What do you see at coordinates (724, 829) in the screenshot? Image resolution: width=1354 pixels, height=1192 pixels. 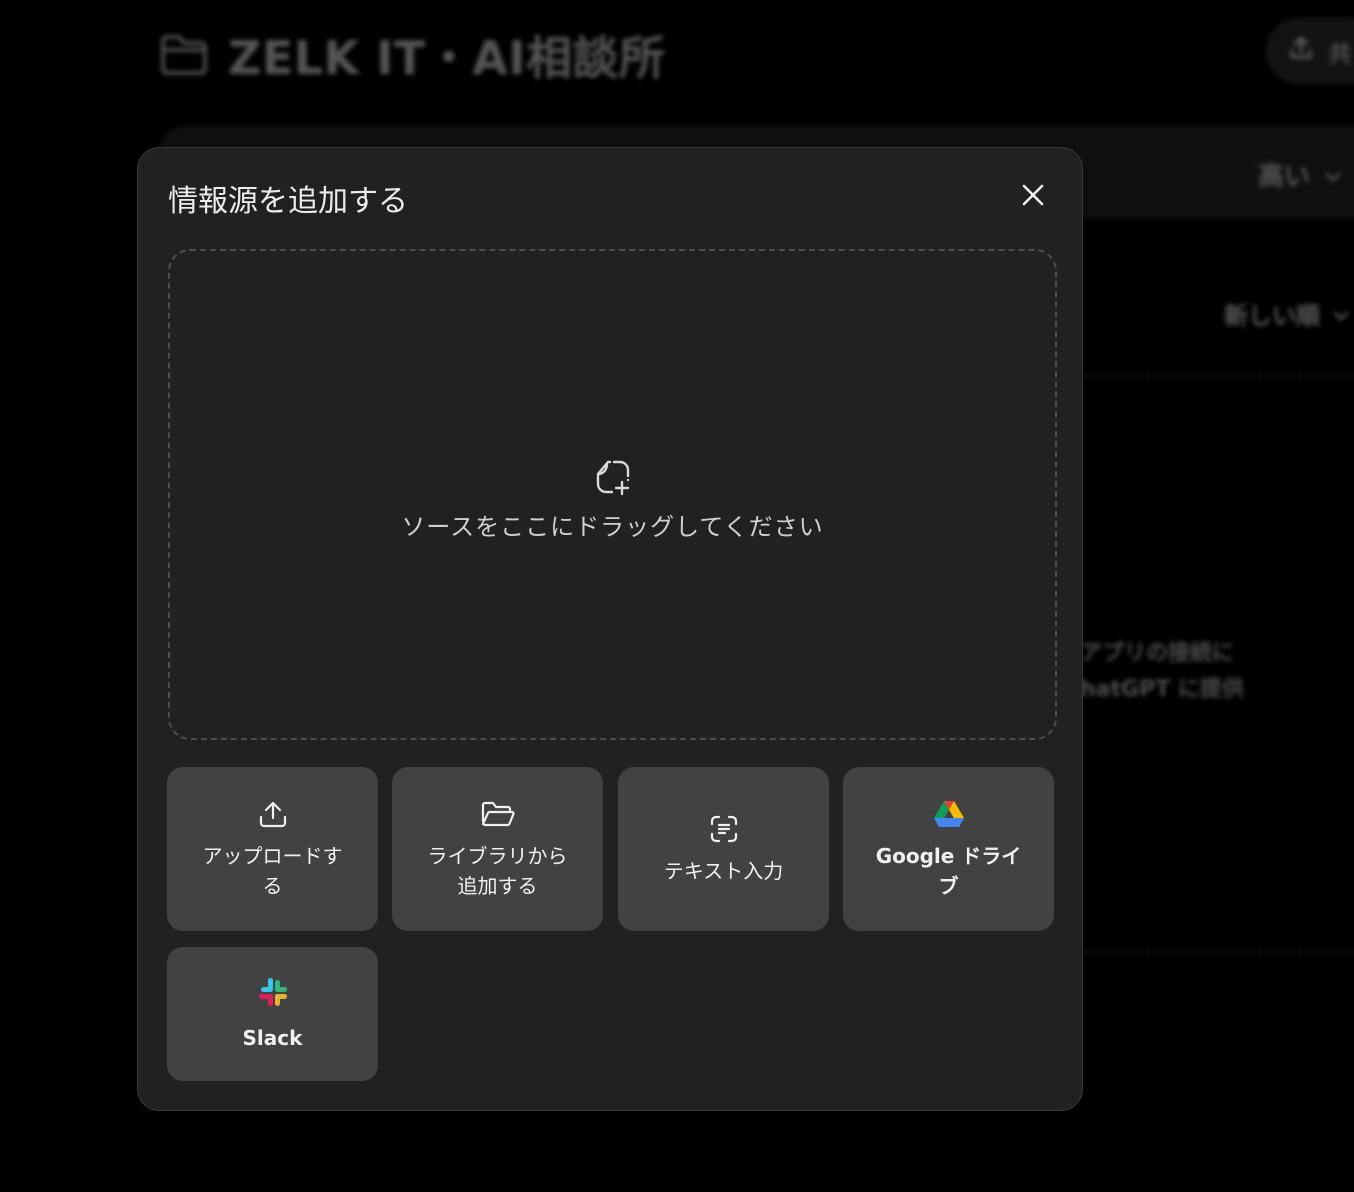 I see `text-scan-icon` at bounding box center [724, 829].